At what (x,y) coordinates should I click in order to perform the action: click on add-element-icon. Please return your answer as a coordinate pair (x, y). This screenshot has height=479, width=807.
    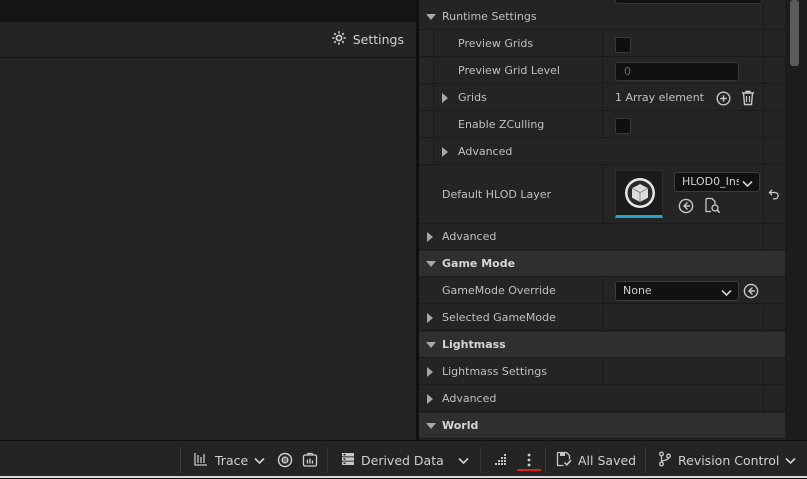
    Looking at the image, I should click on (723, 100).